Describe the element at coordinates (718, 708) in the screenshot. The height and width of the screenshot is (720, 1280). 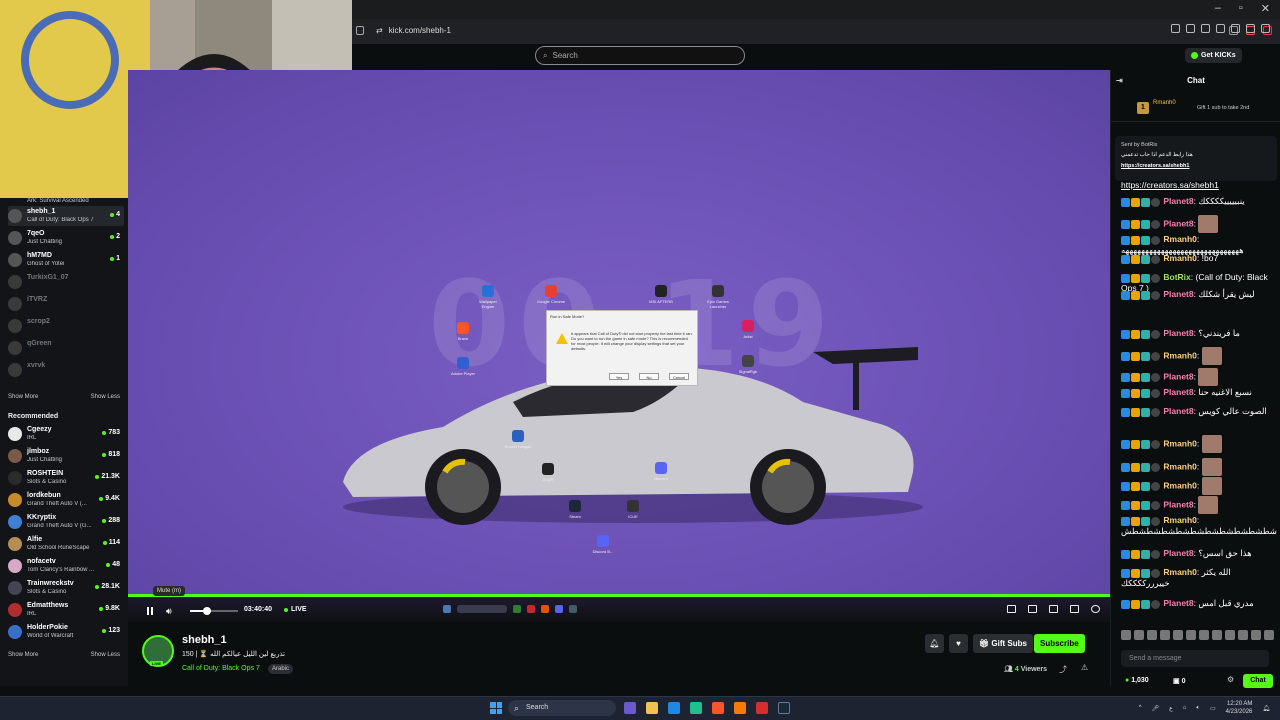
I see `brave-icon` at that location.